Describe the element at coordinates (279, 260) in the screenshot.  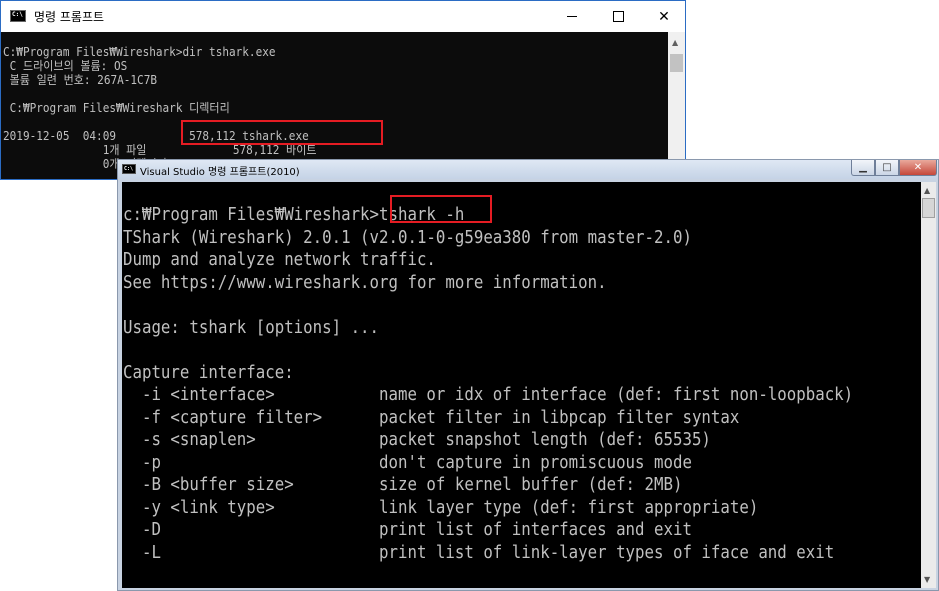
I see `console-line: Dump and analyze network traffic.` at that location.